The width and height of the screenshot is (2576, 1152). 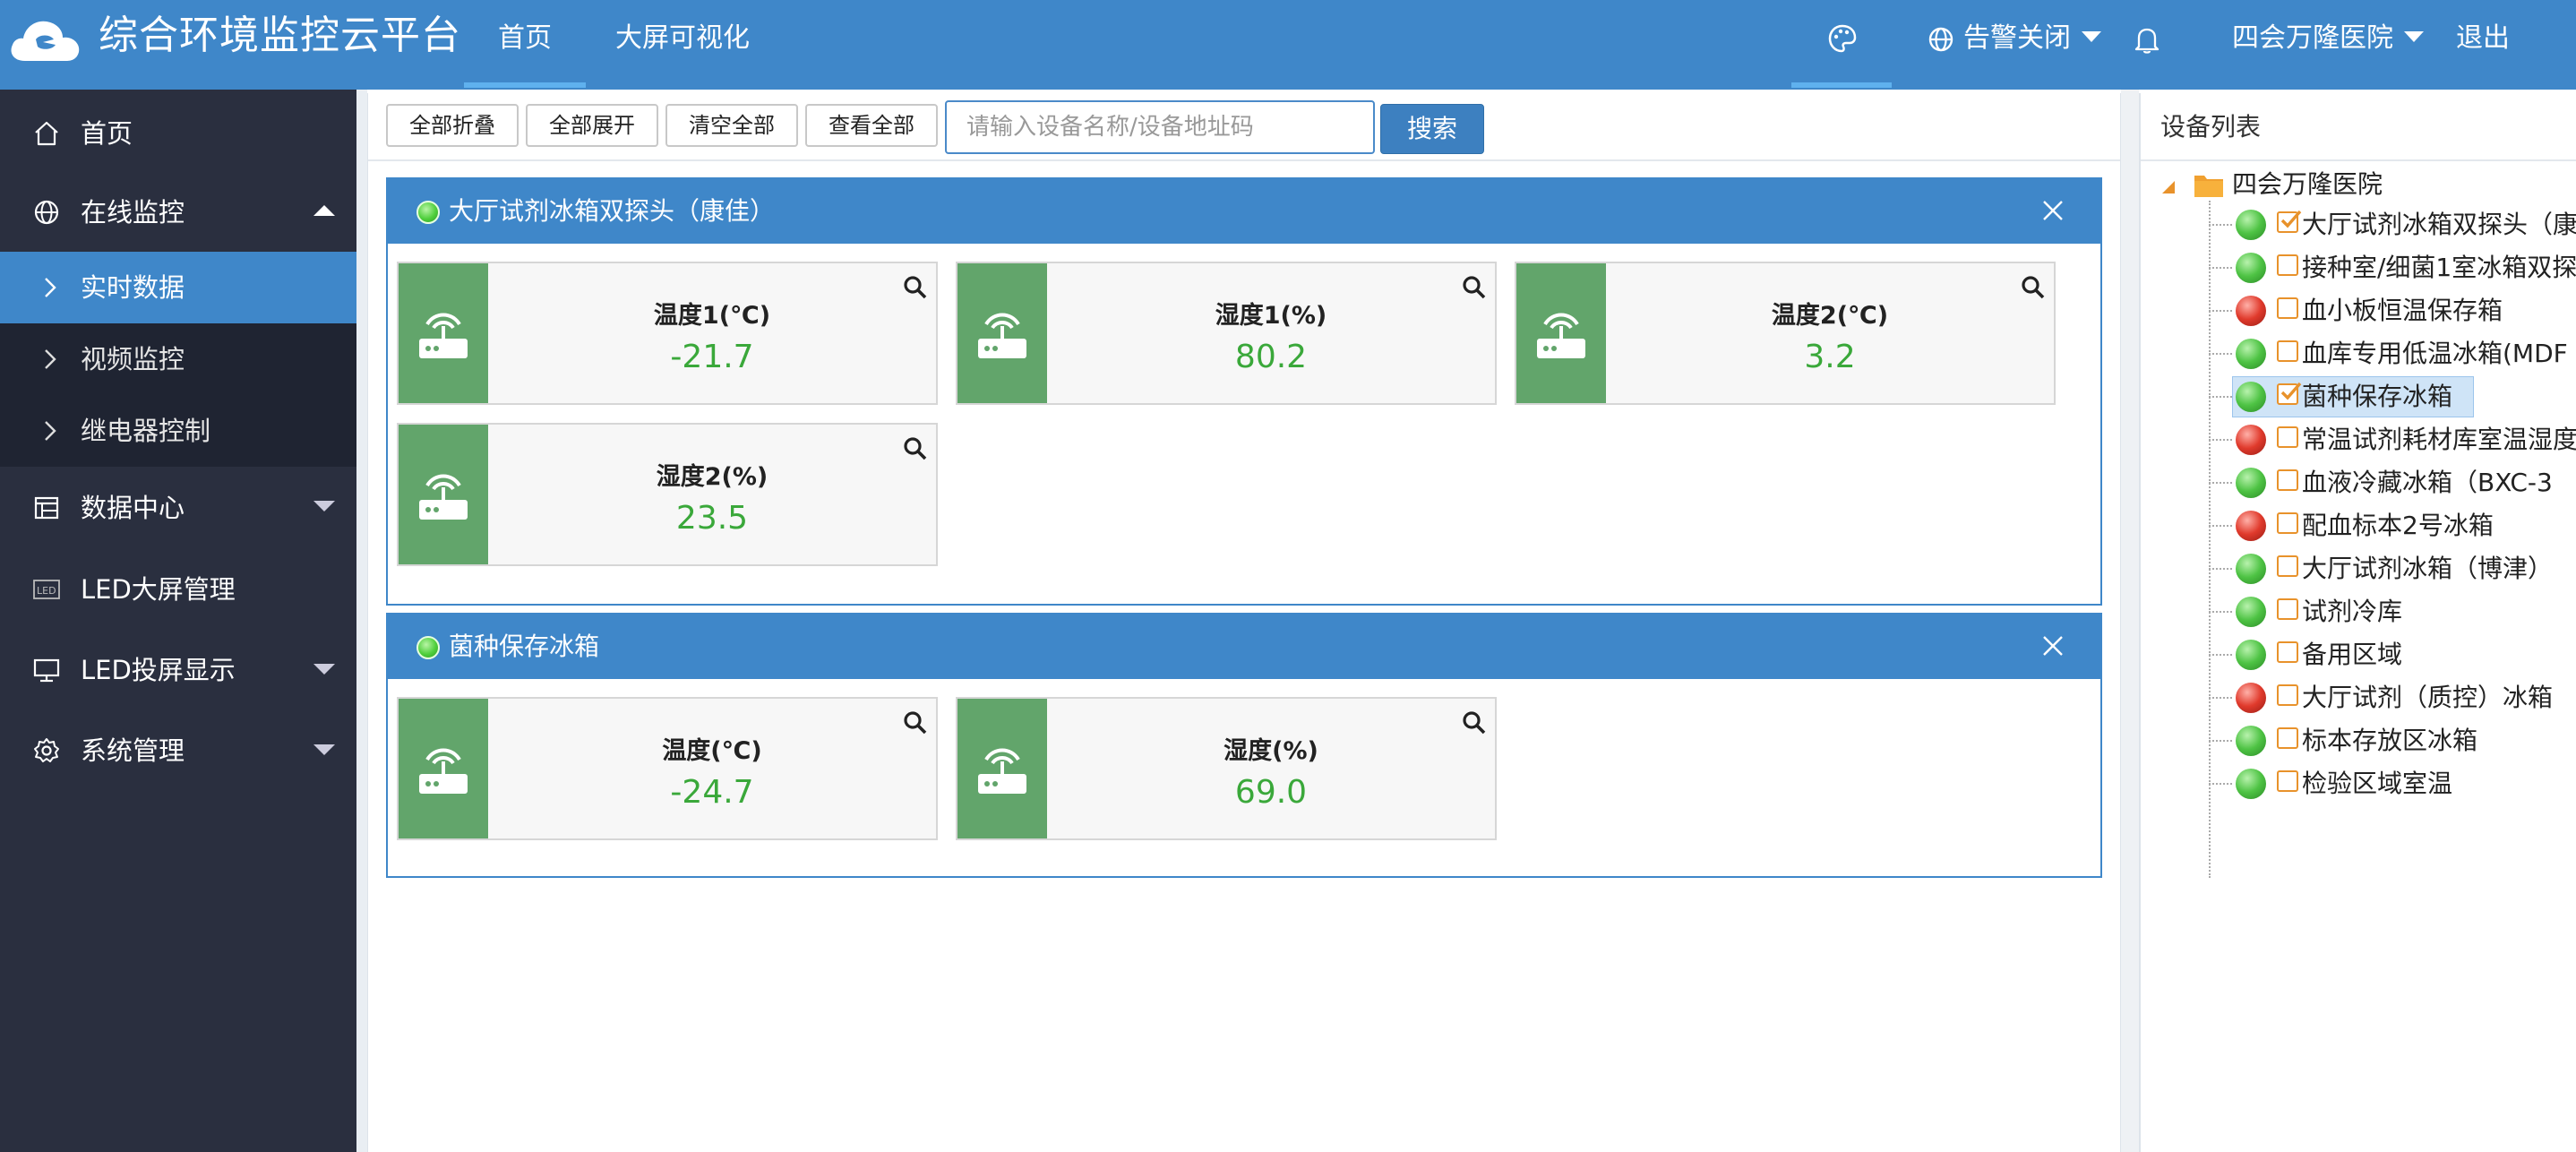 I want to click on device-tree-item: 大厅试剂冰箱（博津）, so click(x=2392, y=568).